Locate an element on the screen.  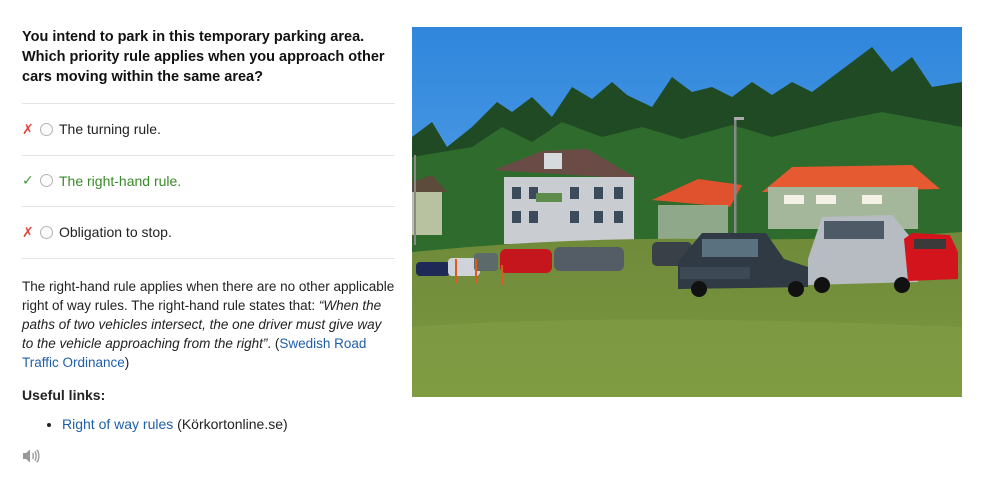
link-suffix: (Körkortonline.se) is located at coordinates (230, 423).